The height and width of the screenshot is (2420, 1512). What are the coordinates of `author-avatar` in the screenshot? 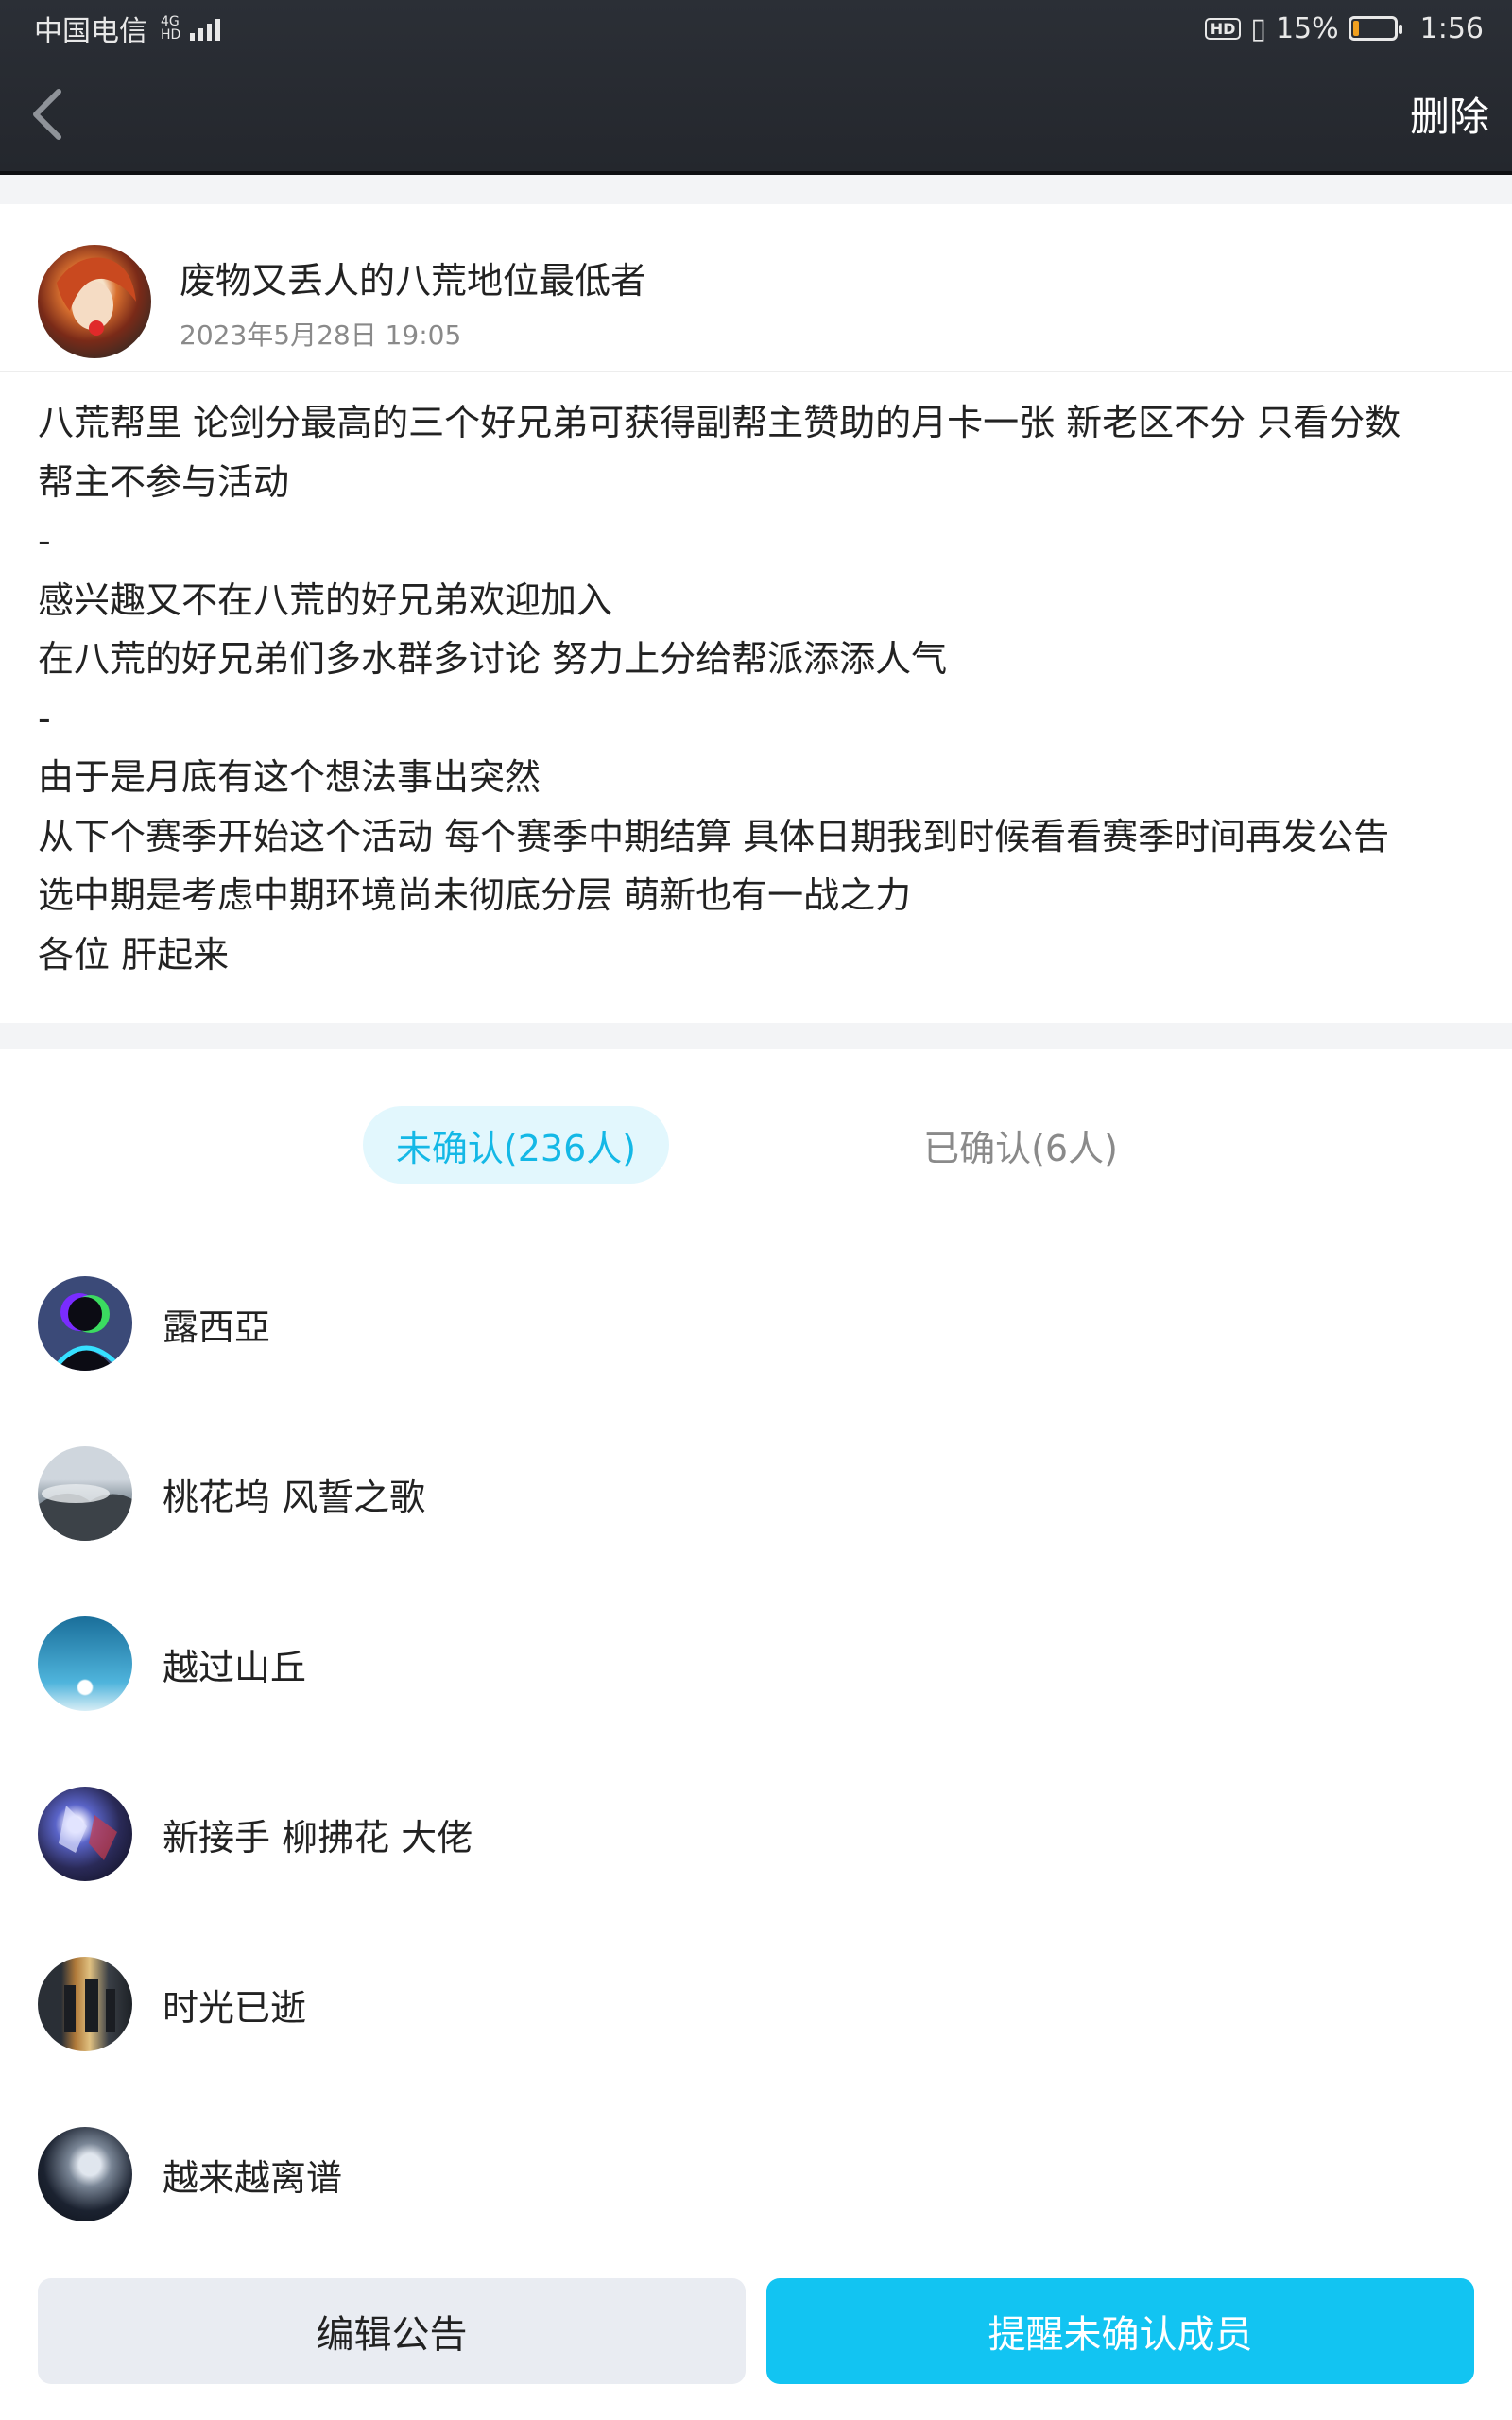 It's located at (94, 302).